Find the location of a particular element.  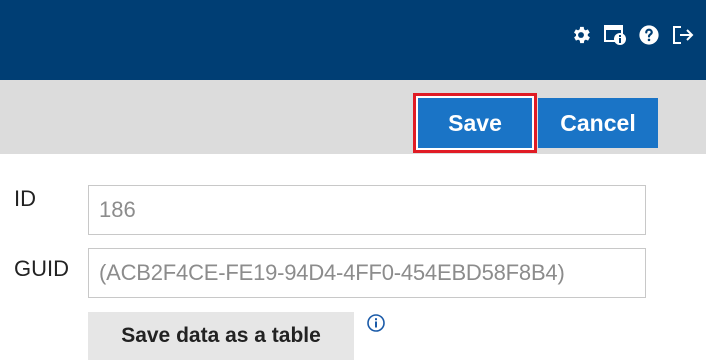

header-icon-group is located at coordinates (632, 35).